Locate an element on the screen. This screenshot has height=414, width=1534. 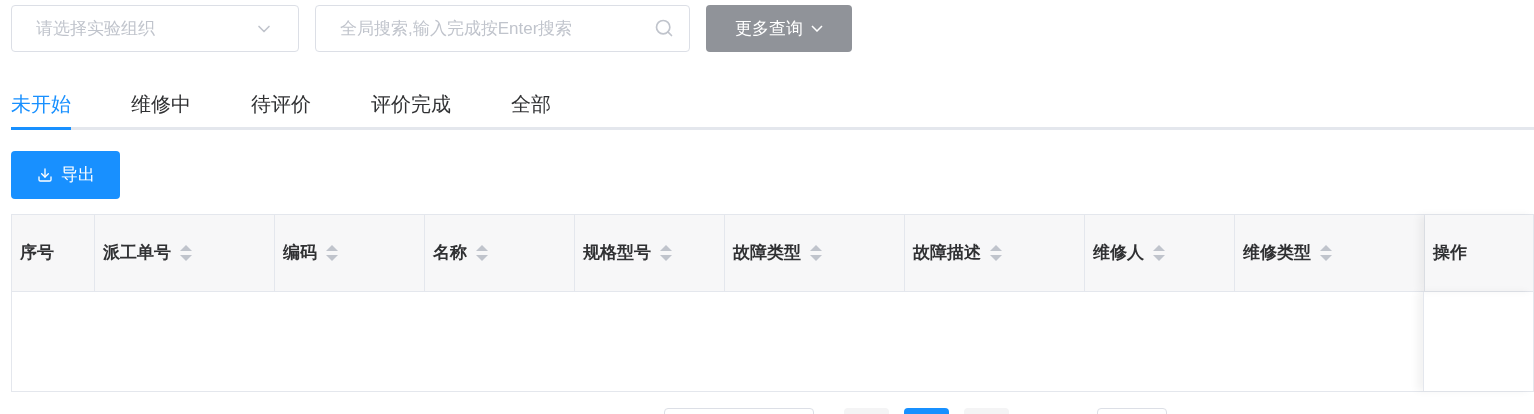
tab: 维修中 is located at coordinates (161, 105).